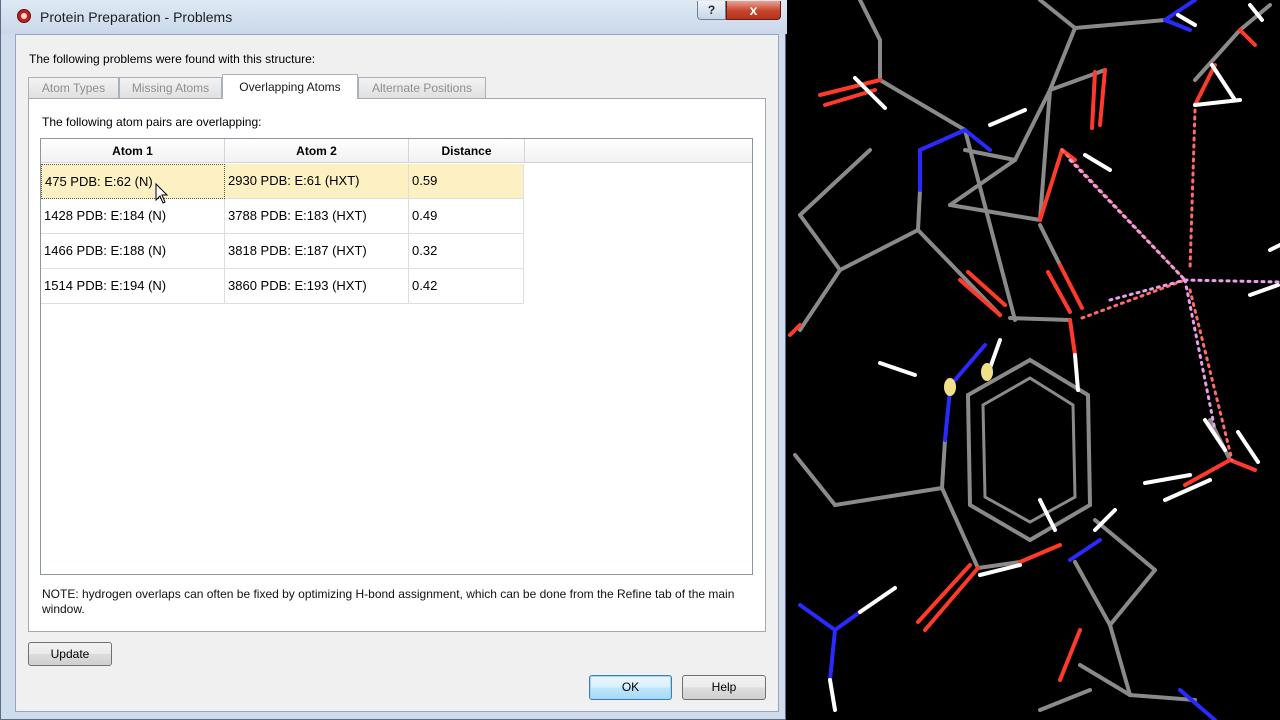 This screenshot has height=720, width=1280. I want to click on distance-cell: 0.32, so click(466, 251).